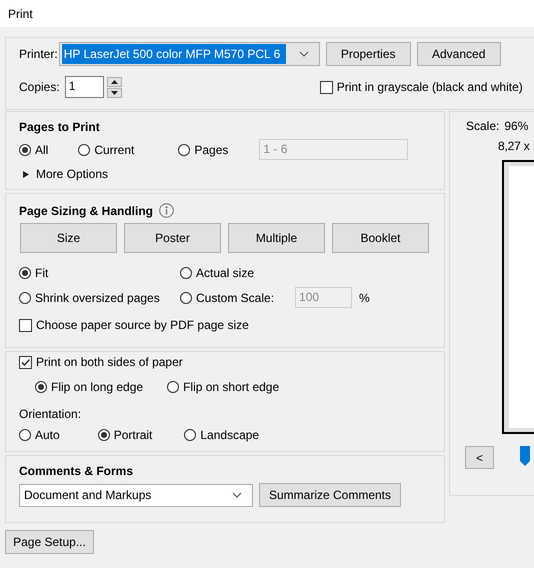  Describe the element at coordinates (142, 325) in the screenshot. I see `checkbox-label: Choose paper source by PDF page size` at that location.